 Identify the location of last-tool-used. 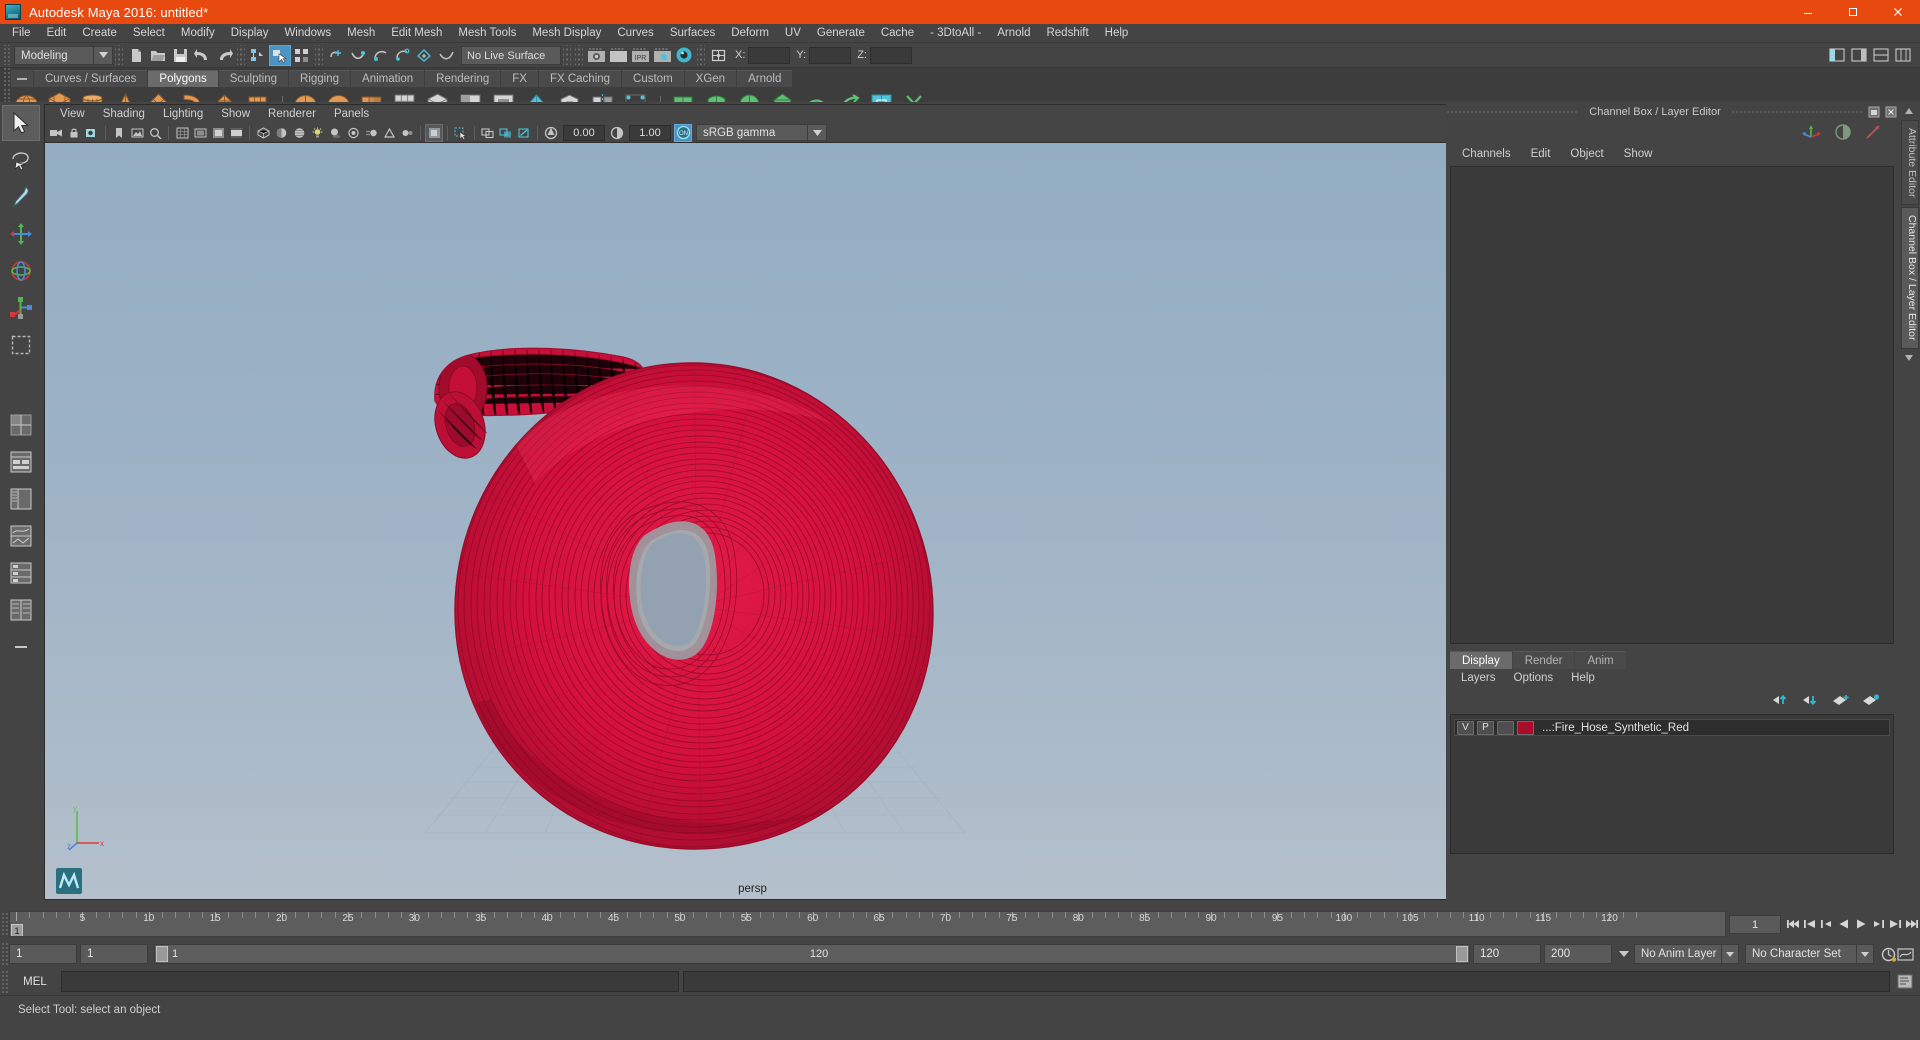
(21, 345).